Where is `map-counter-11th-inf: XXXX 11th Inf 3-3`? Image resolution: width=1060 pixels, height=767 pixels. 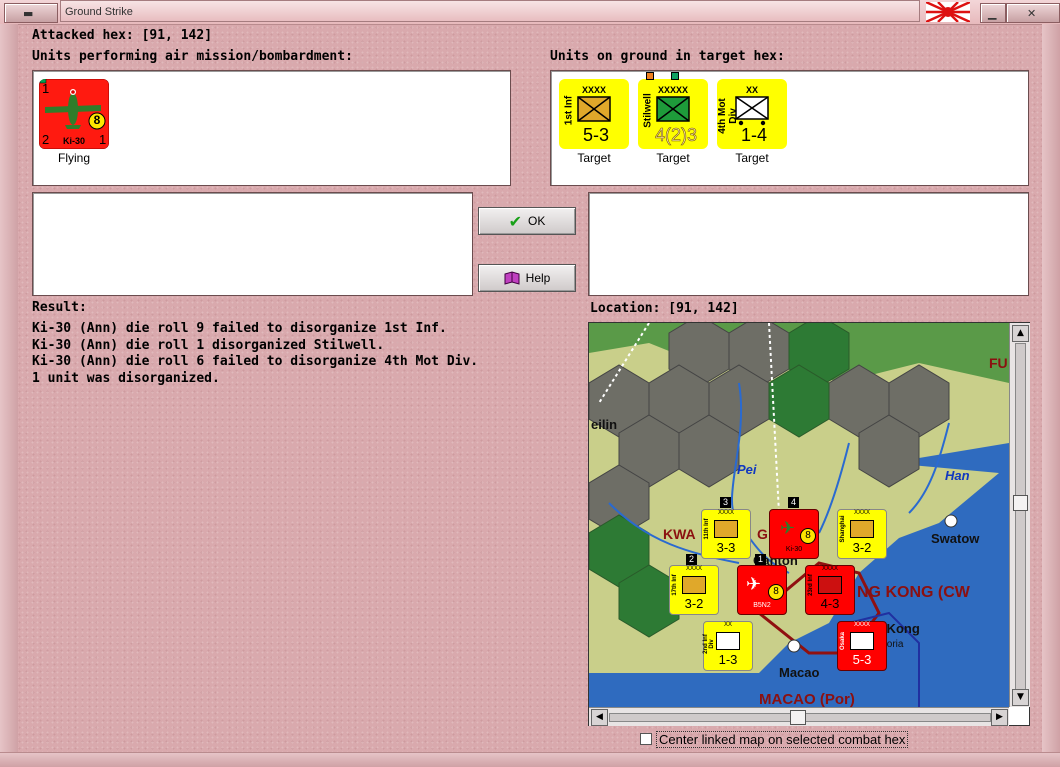
map-counter-11th-inf: XXXX 11th Inf 3-3 is located at coordinates (726, 534).